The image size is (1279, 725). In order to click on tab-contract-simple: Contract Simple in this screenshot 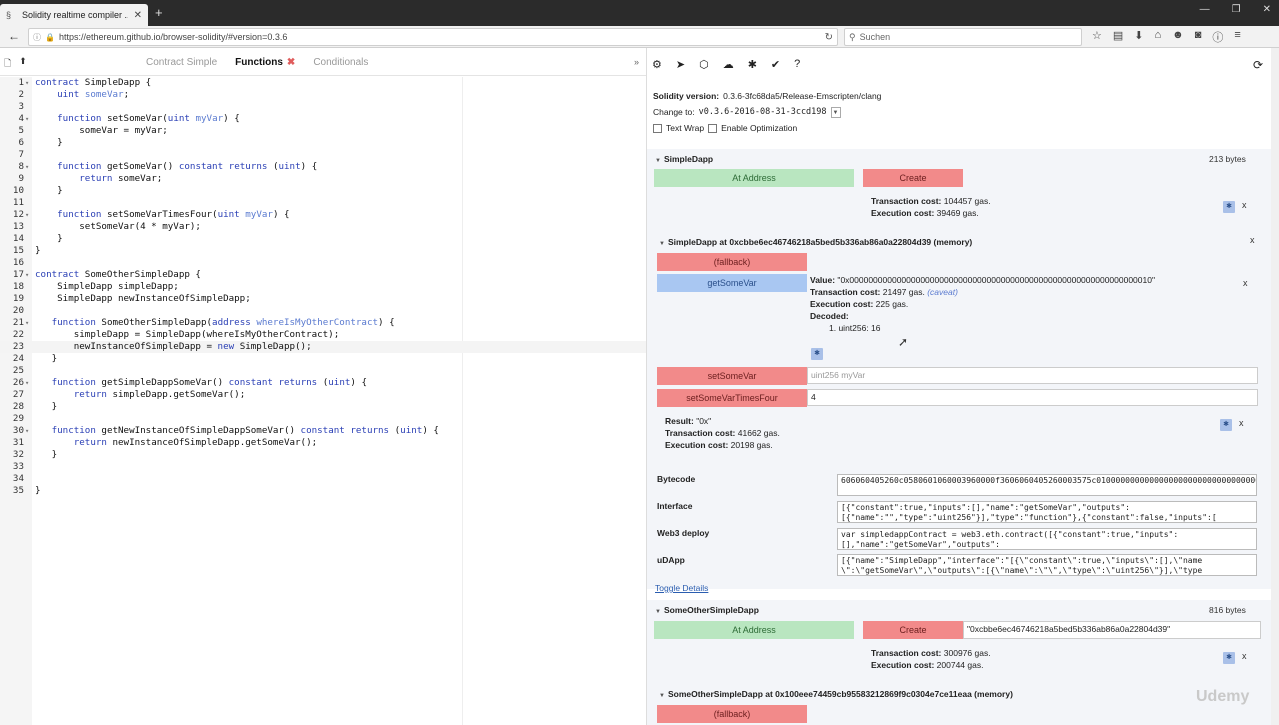, I will do `click(181, 62)`.